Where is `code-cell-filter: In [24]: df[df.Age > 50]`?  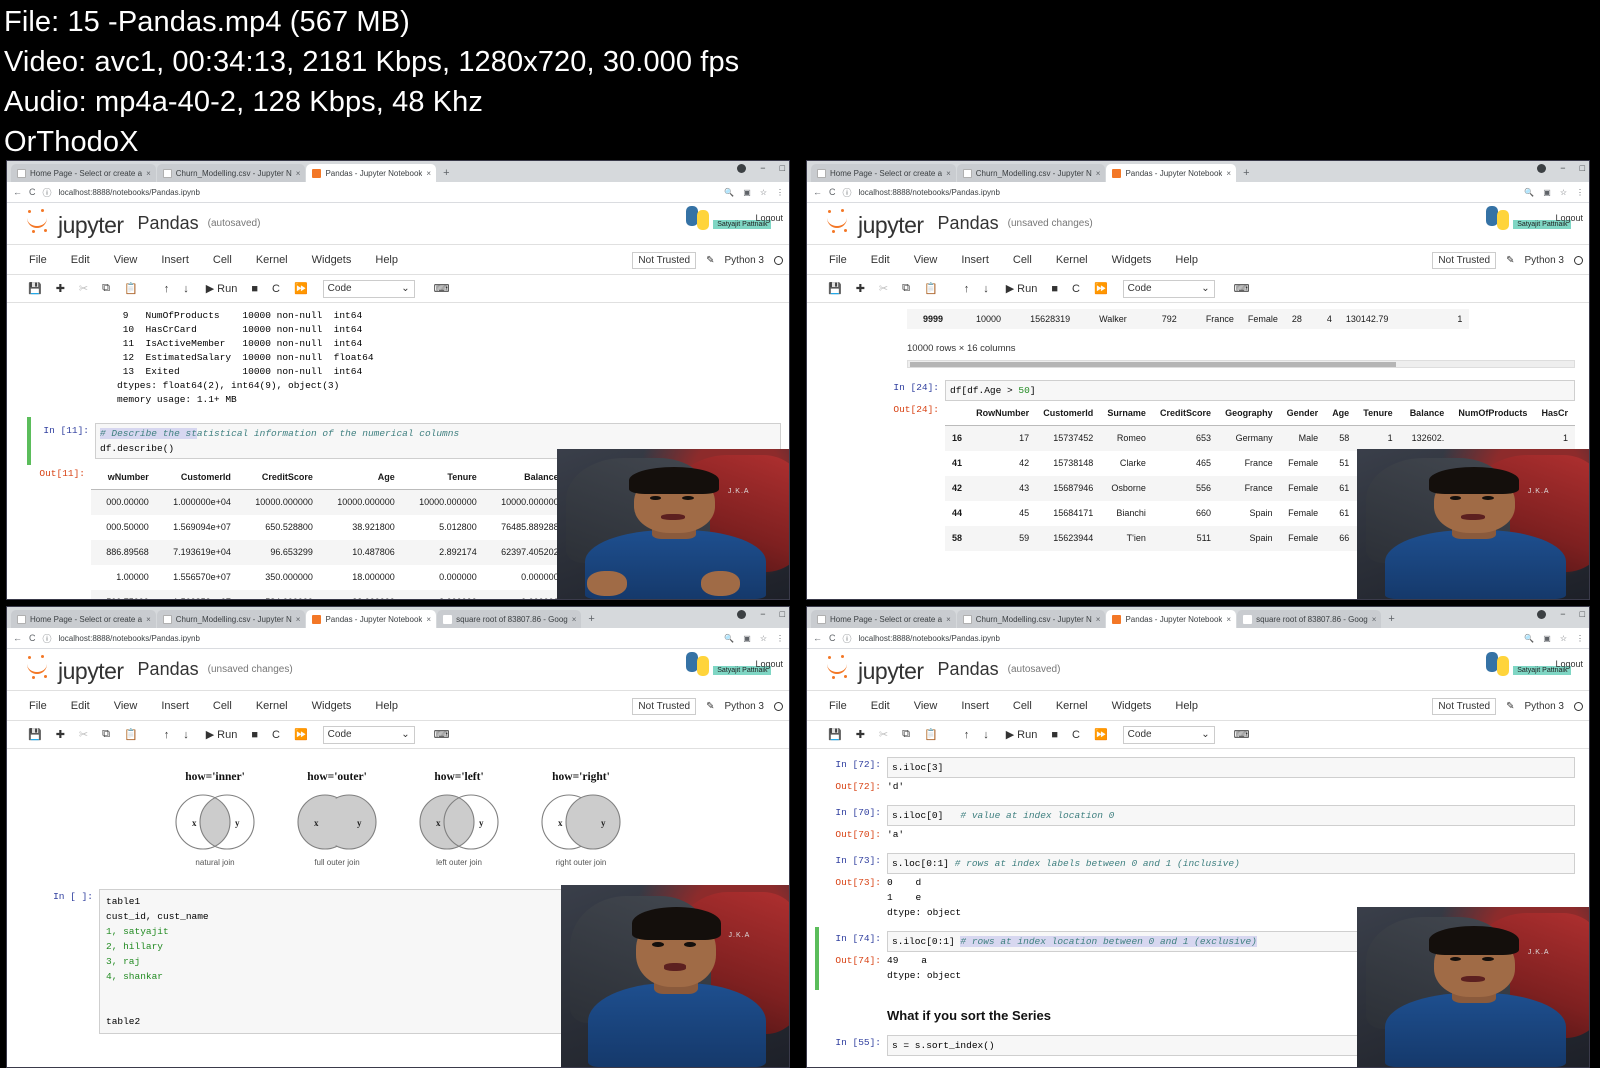
code-cell-filter: In [24]: df[df.Age > 50] is located at coordinates (1209, 390).